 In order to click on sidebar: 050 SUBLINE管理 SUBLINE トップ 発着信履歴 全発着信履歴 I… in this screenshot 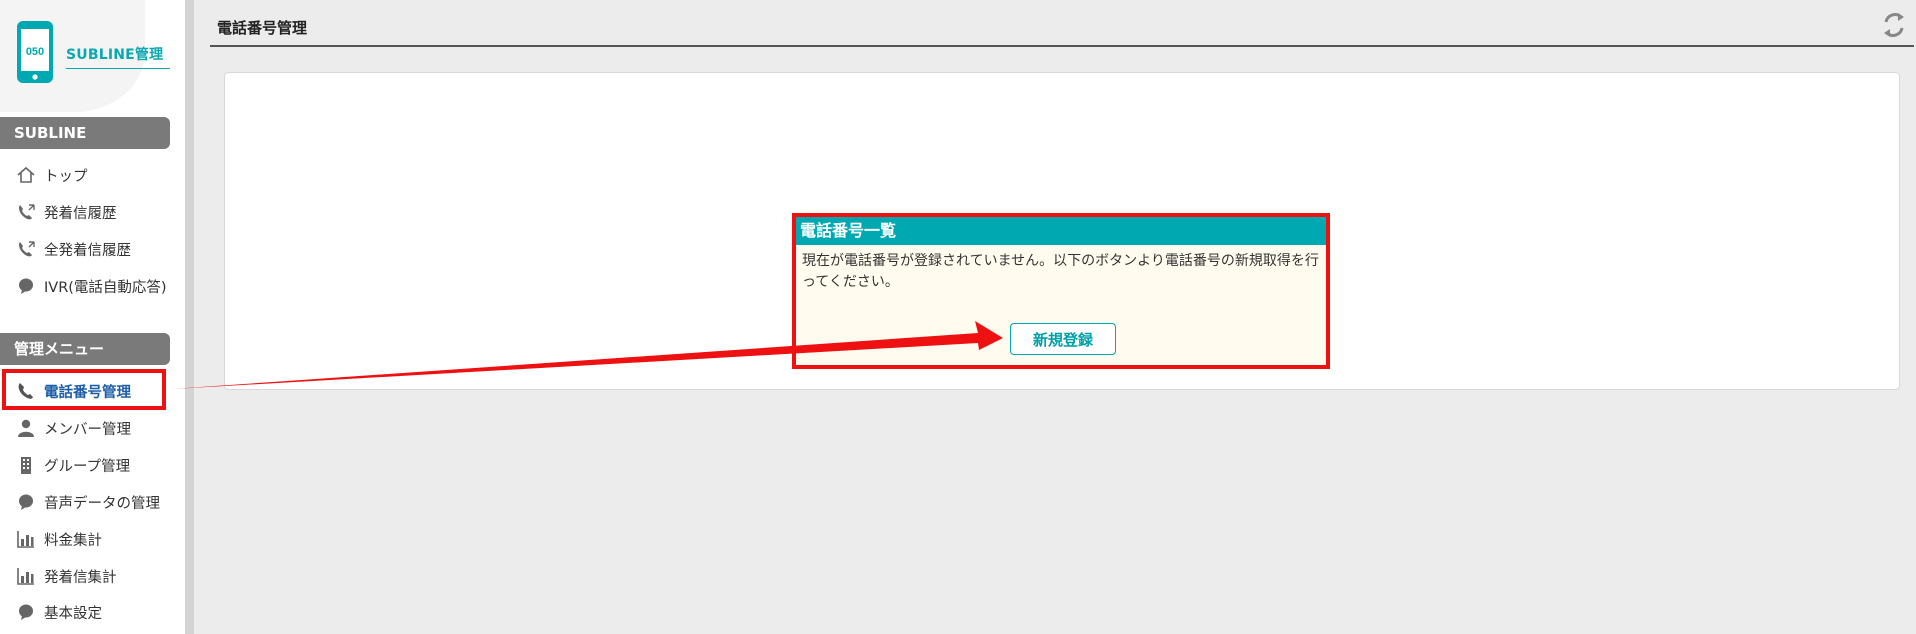, I will do `click(92, 317)`.